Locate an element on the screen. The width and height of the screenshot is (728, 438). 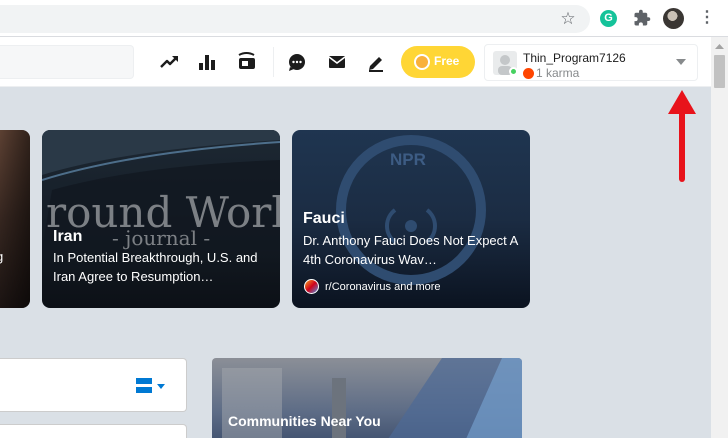
trending-card-partial: g is located at coordinates (15, 219).